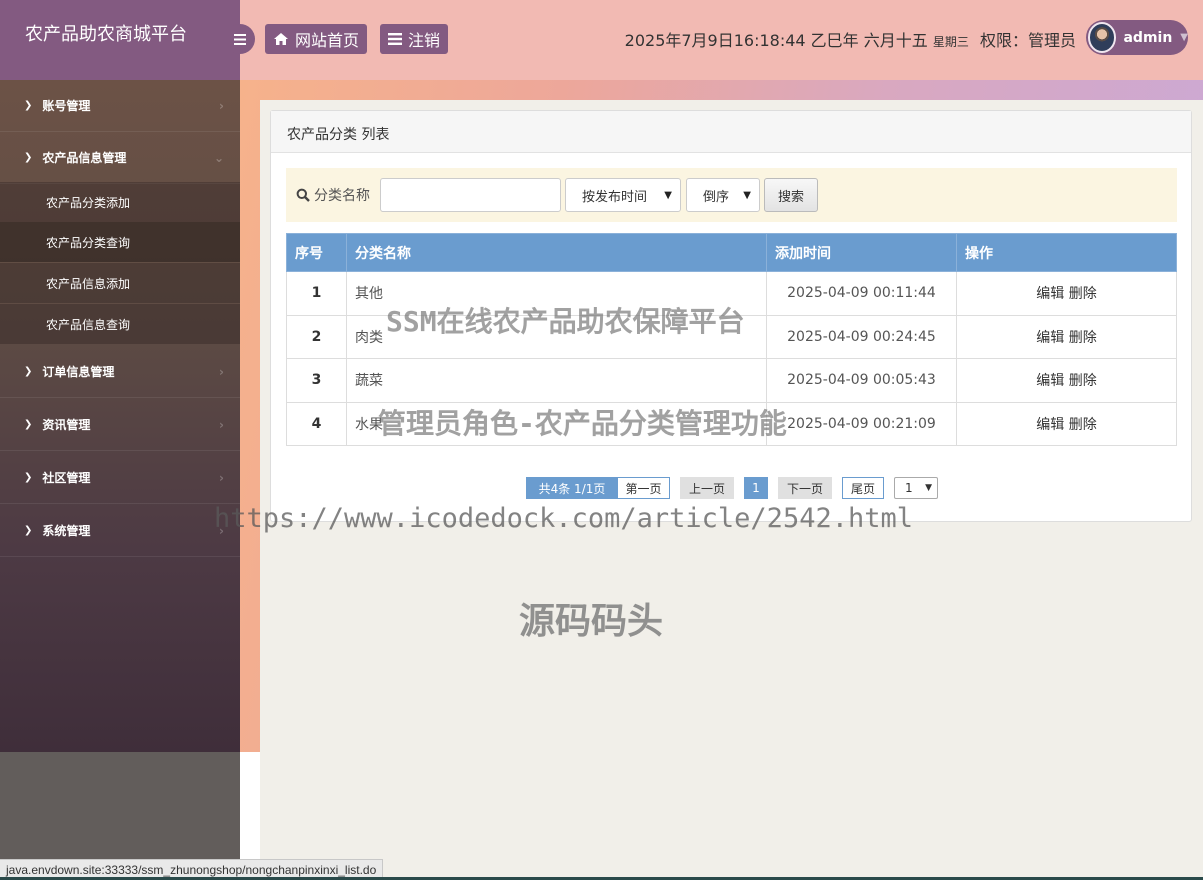 This screenshot has height=880, width=1203. What do you see at coordinates (1184, 37) in the screenshot?
I see `caret-down-icon: ▼` at bounding box center [1184, 37].